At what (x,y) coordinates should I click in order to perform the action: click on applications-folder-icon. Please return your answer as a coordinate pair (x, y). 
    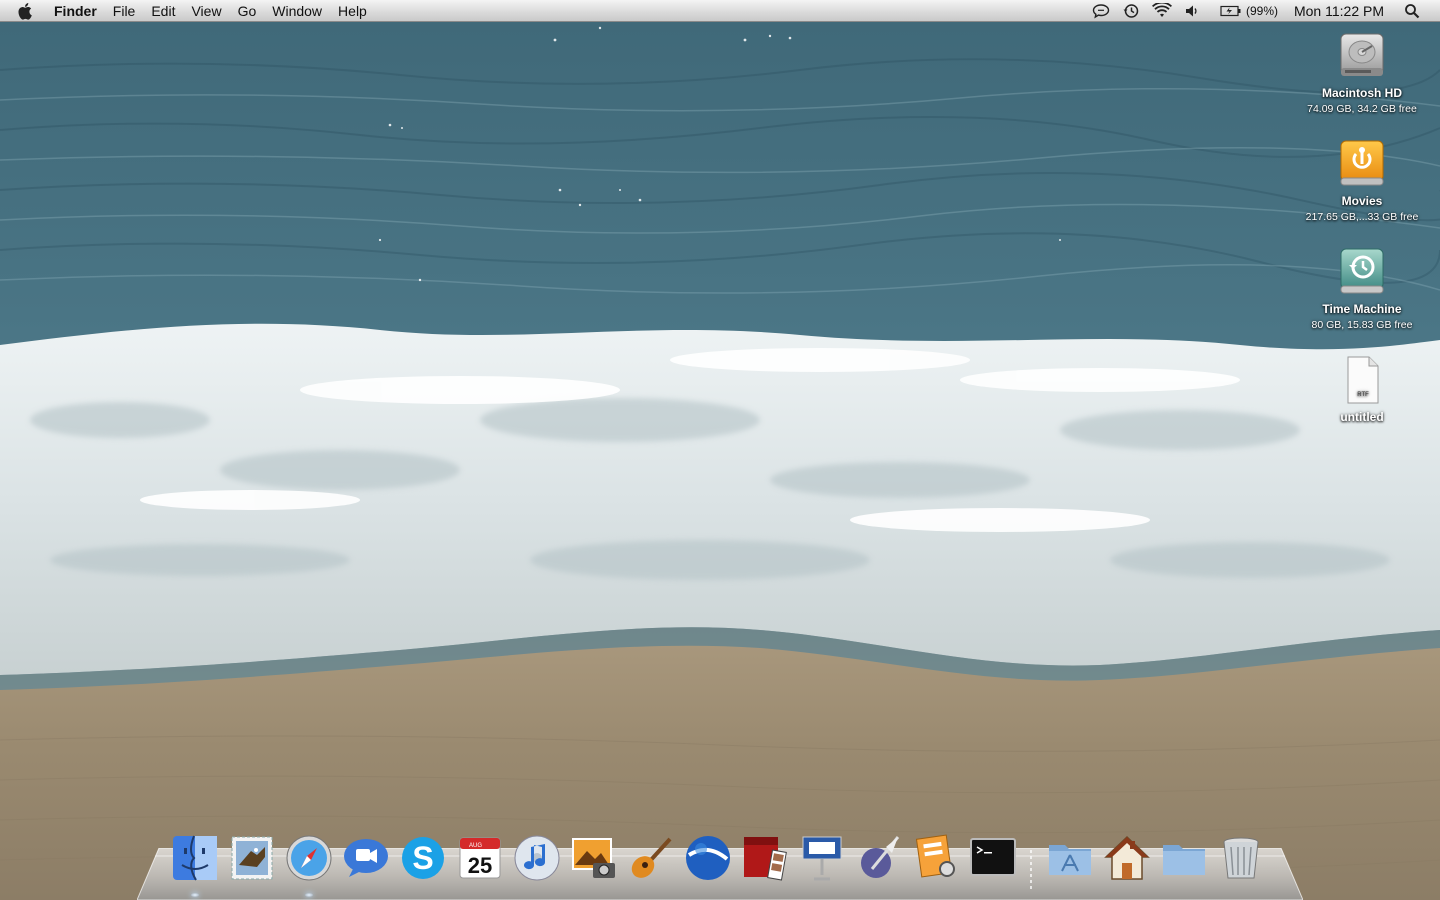
    Looking at the image, I should click on (1069, 859).